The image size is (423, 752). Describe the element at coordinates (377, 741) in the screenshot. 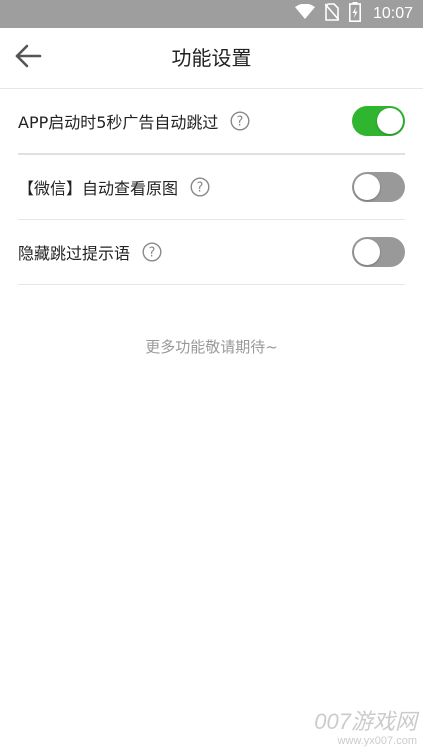

I see `watermark-url: www.yx007.com` at that location.